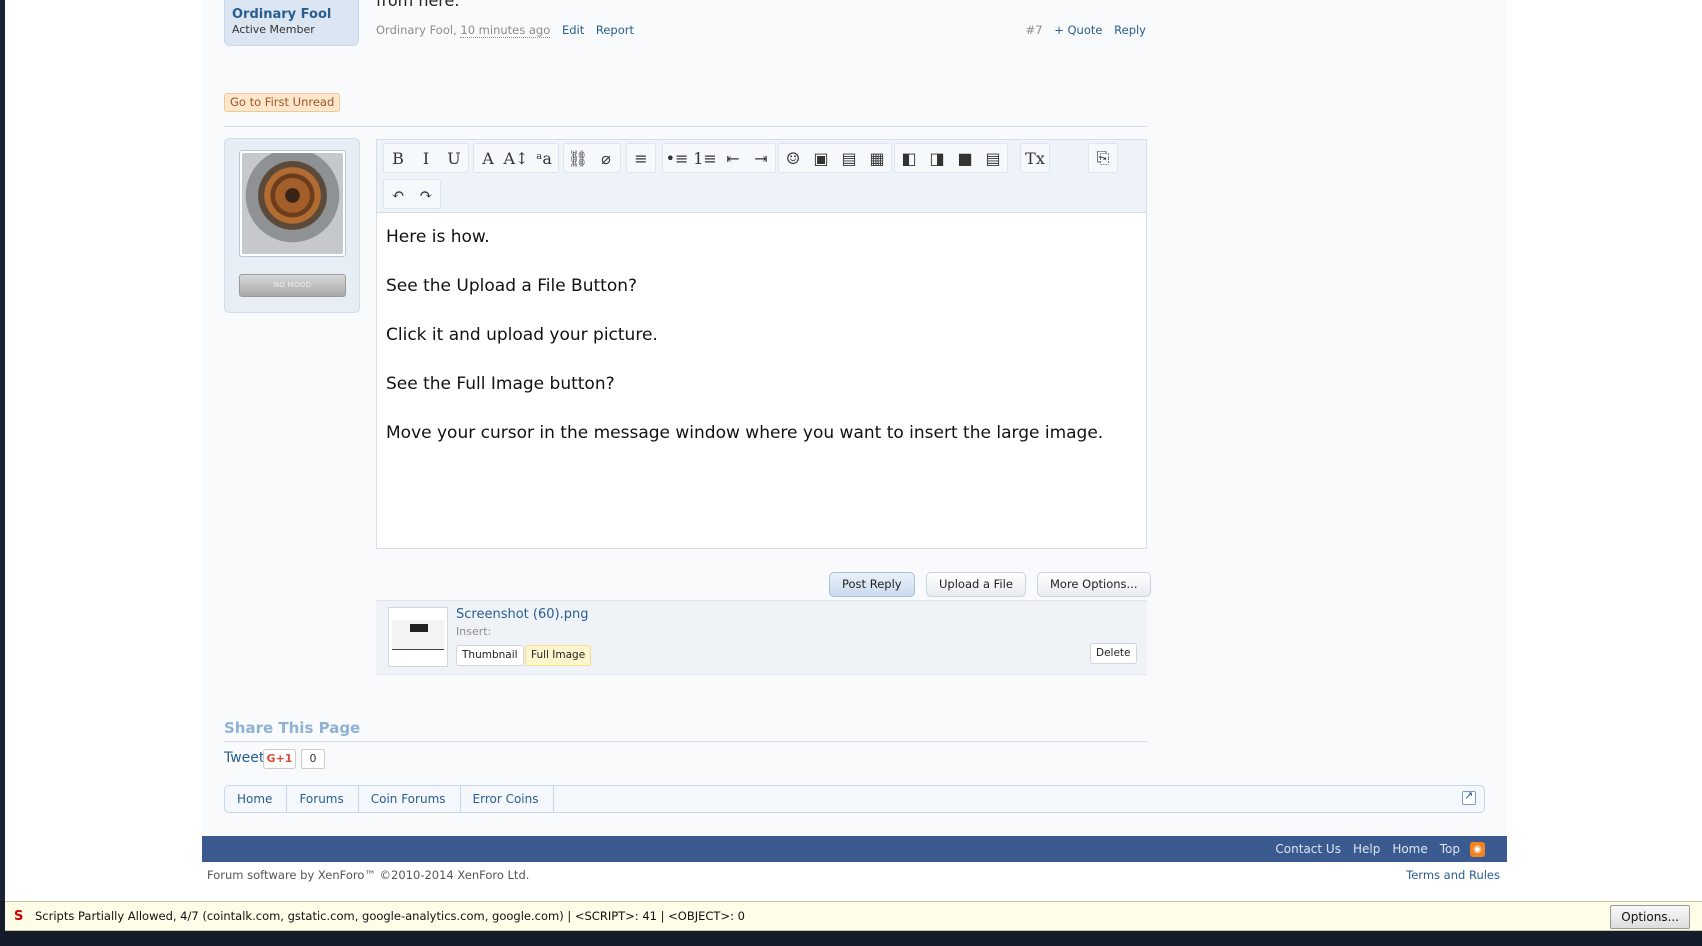  Describe the element at coordinates (1450, 849) in the screenshot. I see `top-link: Top` at that location.